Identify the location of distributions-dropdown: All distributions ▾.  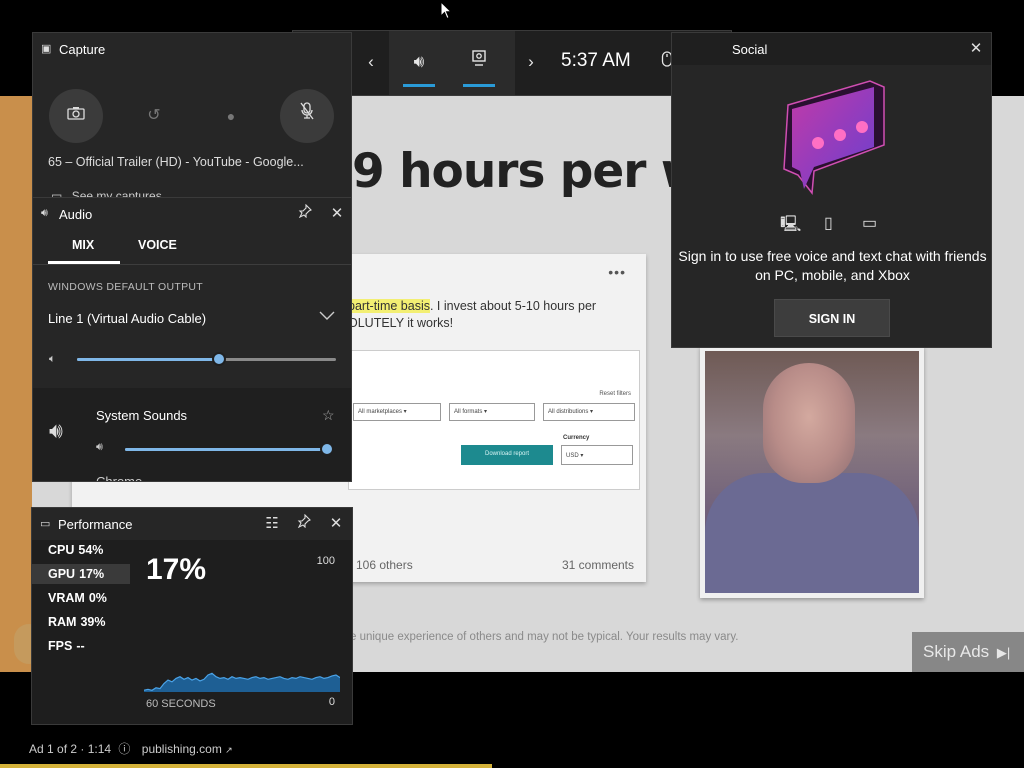
(589, 412).